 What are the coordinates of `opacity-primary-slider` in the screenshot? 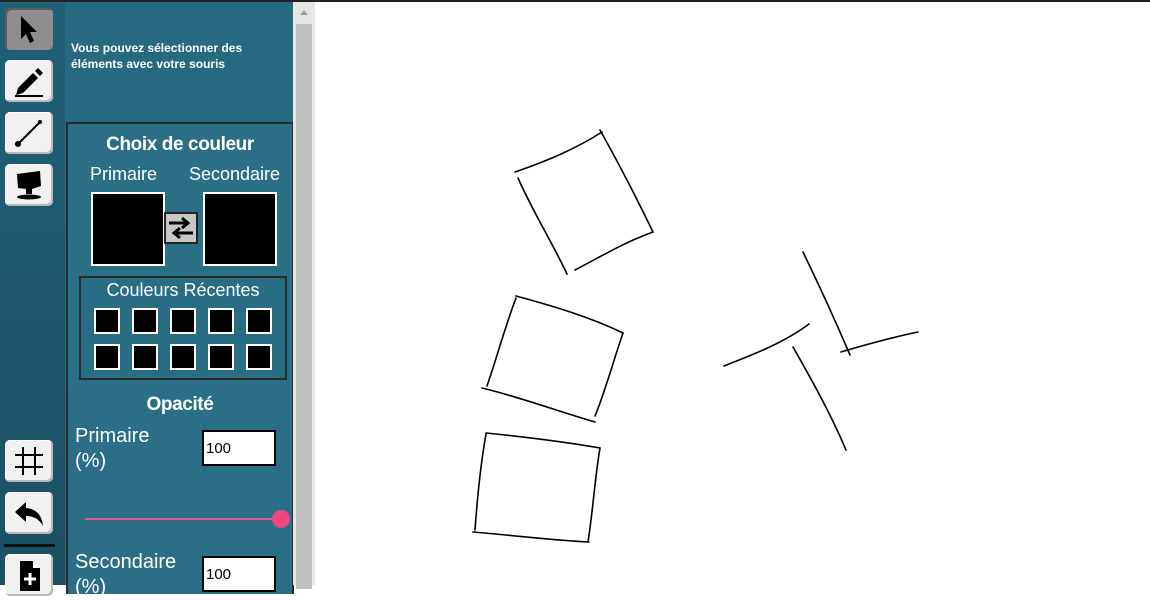 It's located at (187, 519).